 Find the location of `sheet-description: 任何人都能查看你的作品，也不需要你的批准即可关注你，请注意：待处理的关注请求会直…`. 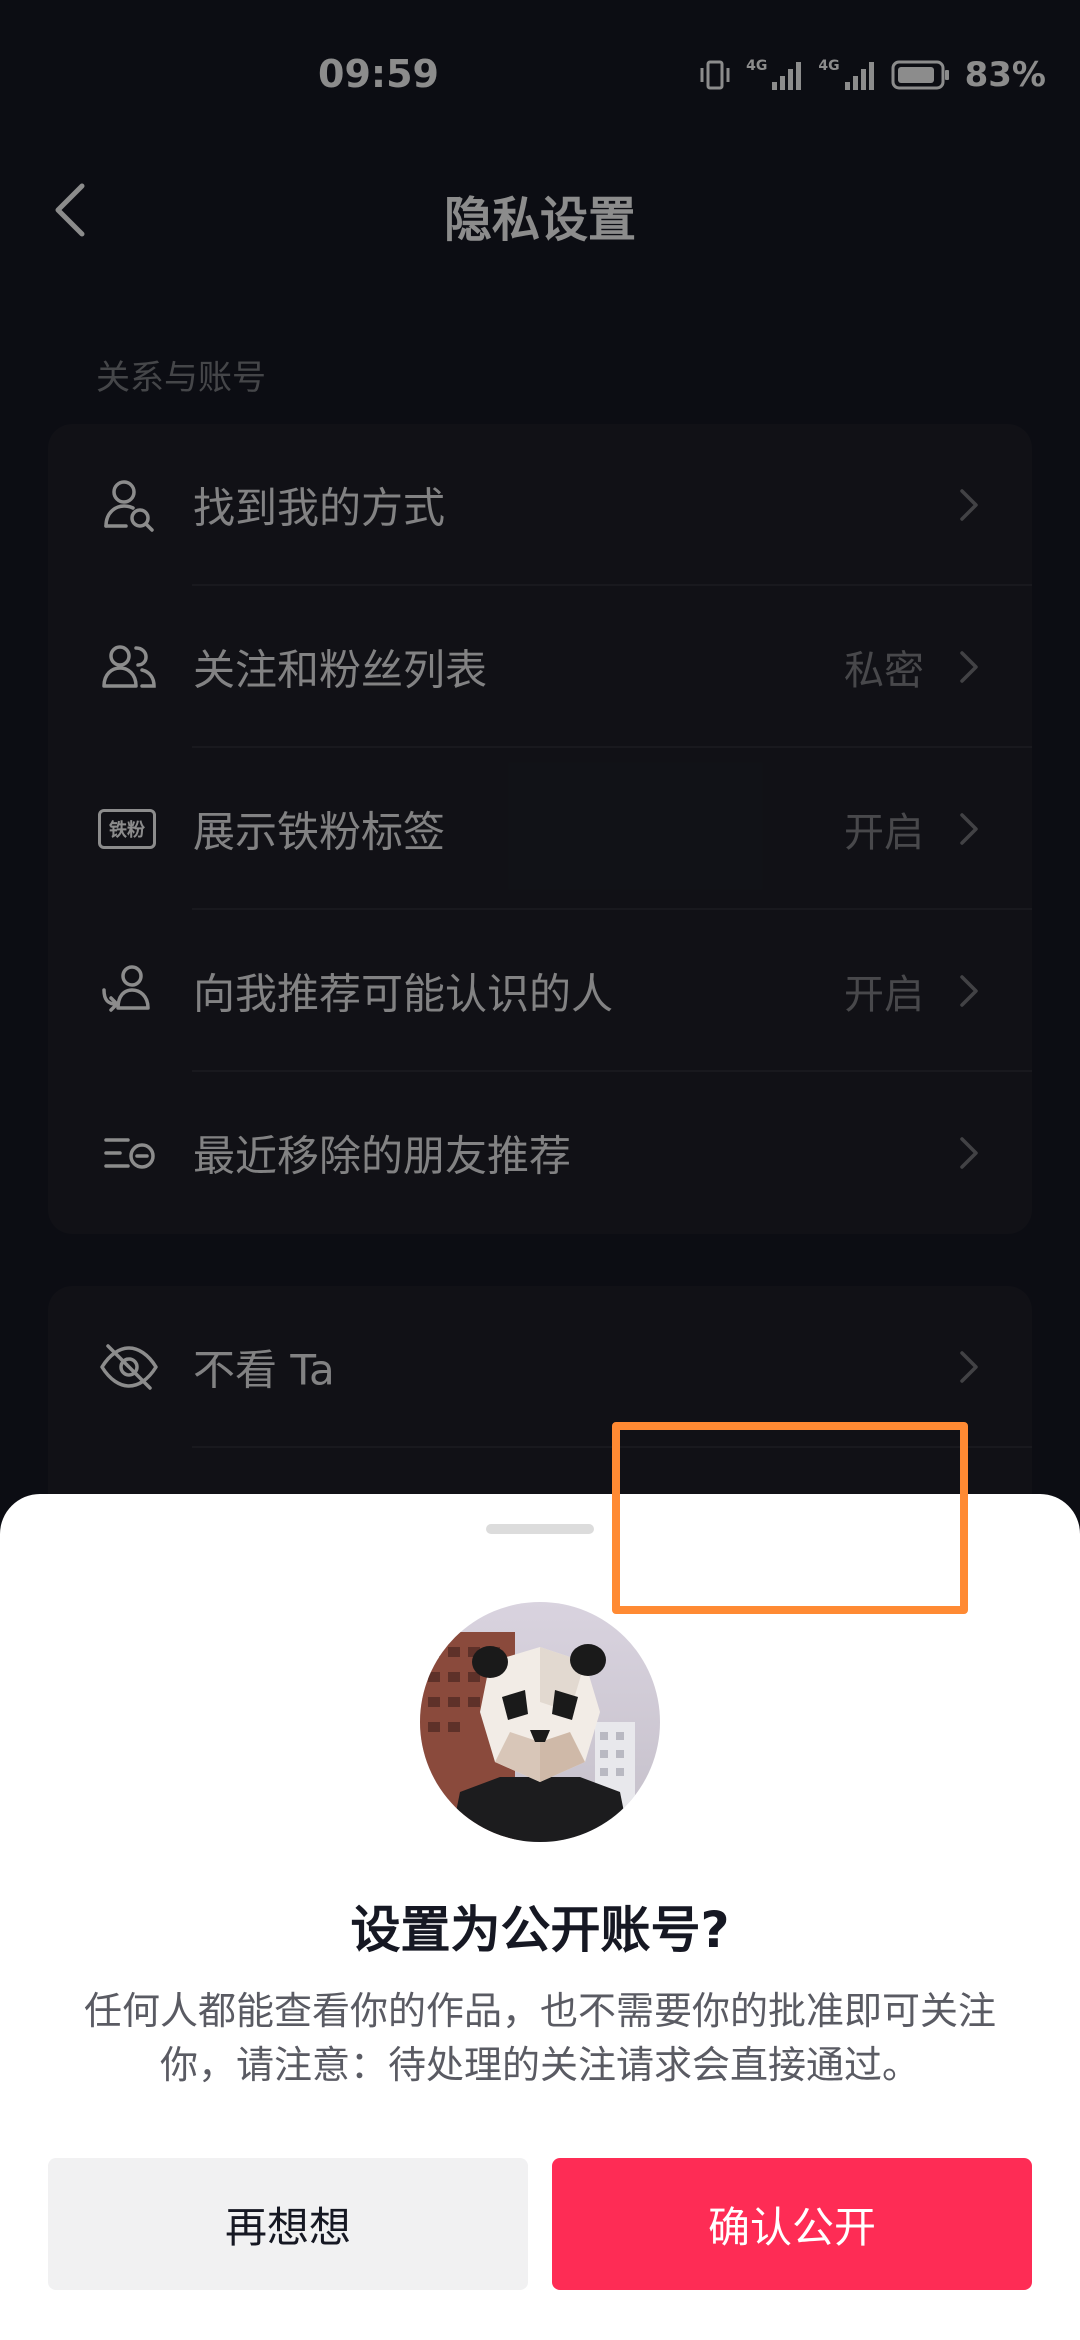

sheet-description: 任何人都能查看你的作品，也不需要你的批准即可关注你，请注意：待处理的关注请求会直… is located at coordinates (539, 2038).